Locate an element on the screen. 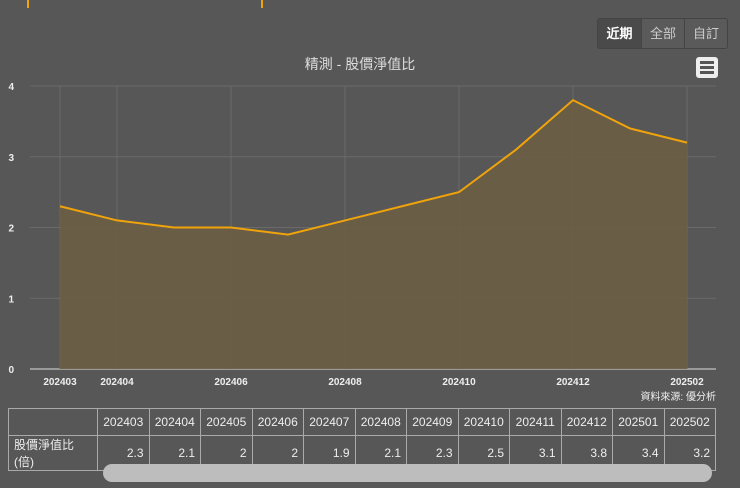 The image size is (740, 488). column-header: 202411 is located at coordinates (535, 422).